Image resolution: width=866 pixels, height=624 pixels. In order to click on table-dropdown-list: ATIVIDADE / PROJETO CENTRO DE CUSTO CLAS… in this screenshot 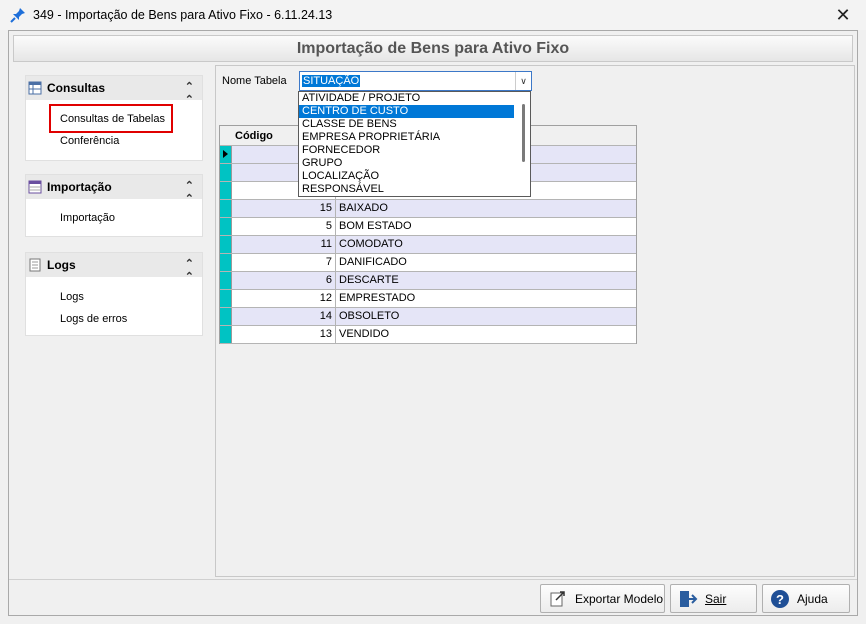, I will do `click(414, 144)`.